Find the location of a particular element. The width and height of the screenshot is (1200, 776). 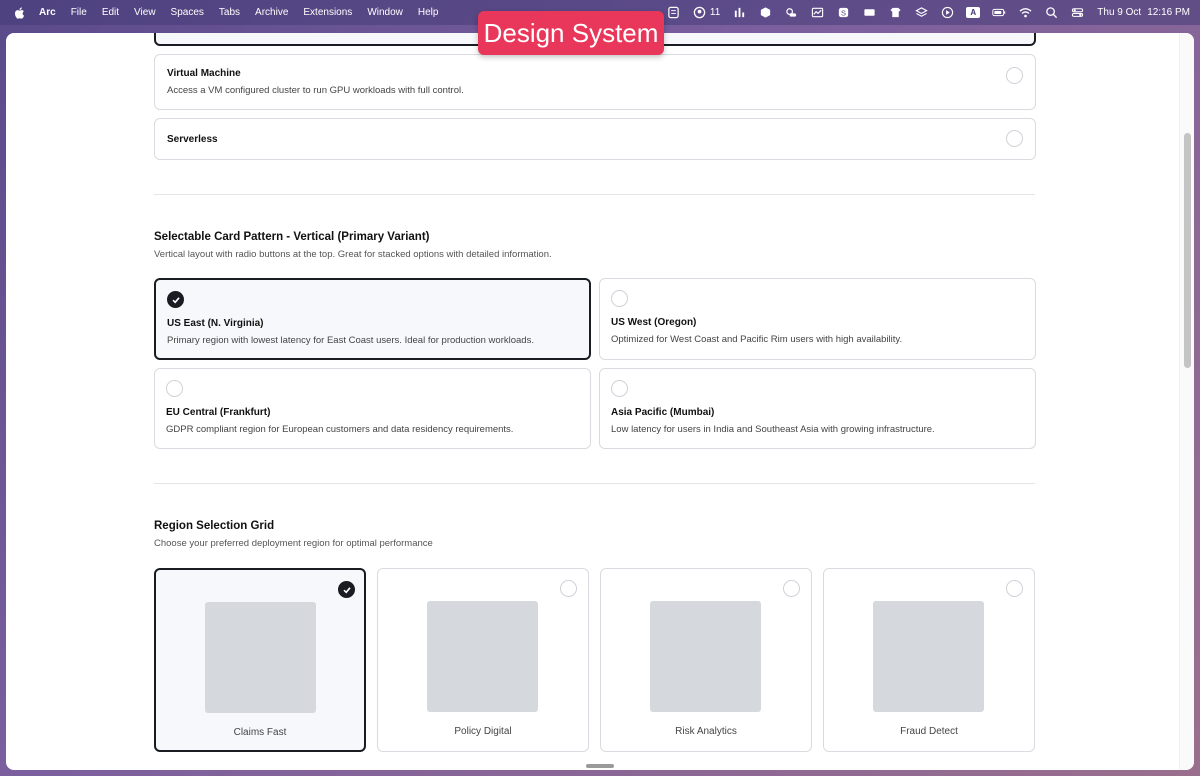

menu-edit: Edit is located at coordinates (110, 12).